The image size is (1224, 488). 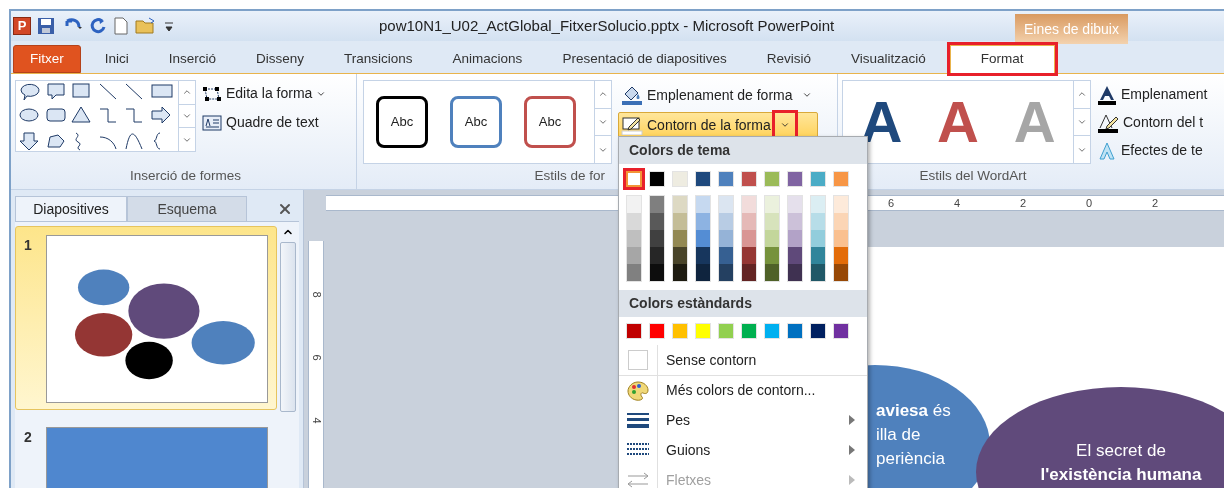 What do you see at coordinates (28, 437) in the screenshot?
I see `slide-number: 2` at bounding box center [28, 437].